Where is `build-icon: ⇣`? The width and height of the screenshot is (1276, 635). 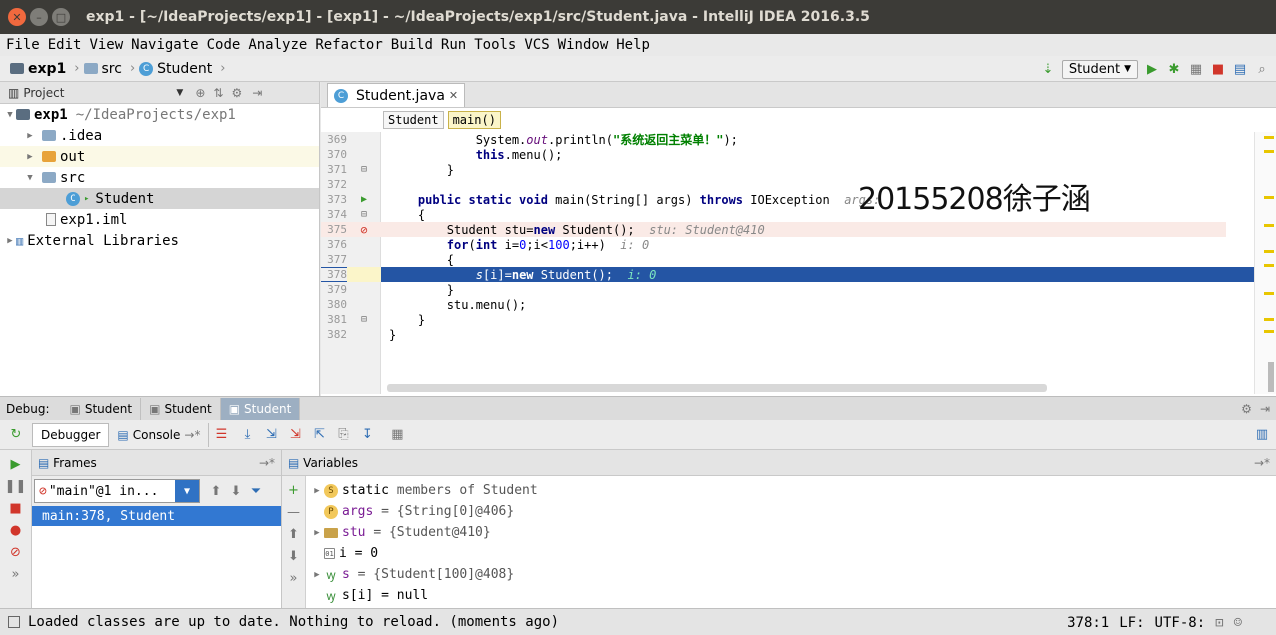
build-icon: ⇣ is located at coordinates (1048, 69).